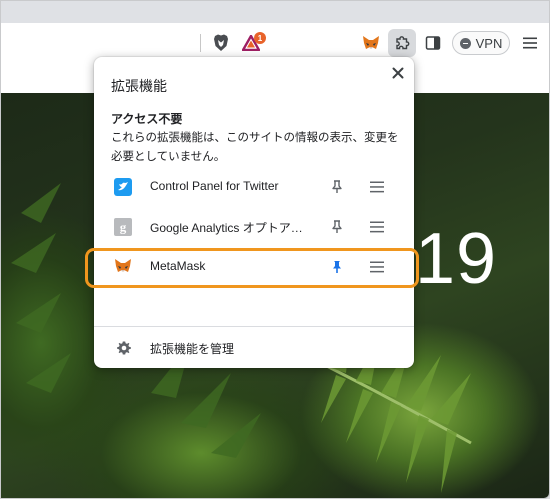 The width and height of the screenshot is (550, 499). I want to click on puzzle-piece-icon, so click(403, 43).